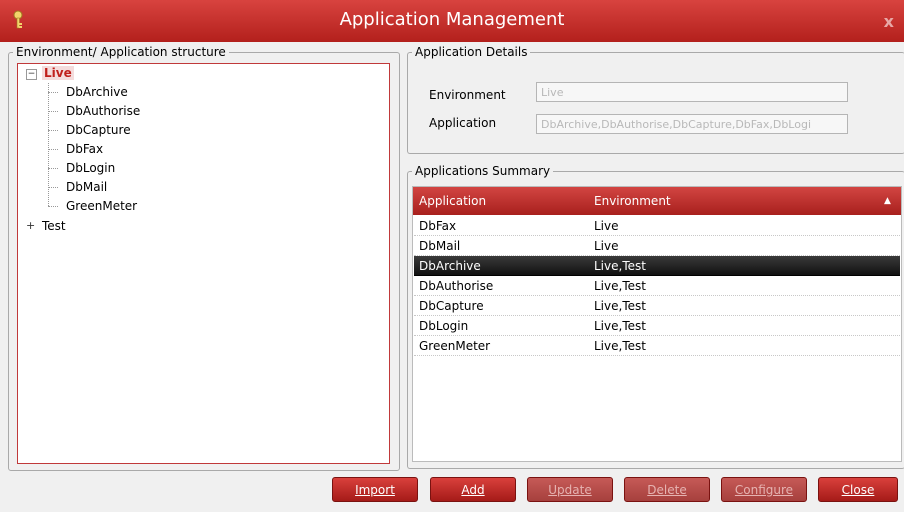  I want to click on close-button: Close, so click(858, 489).